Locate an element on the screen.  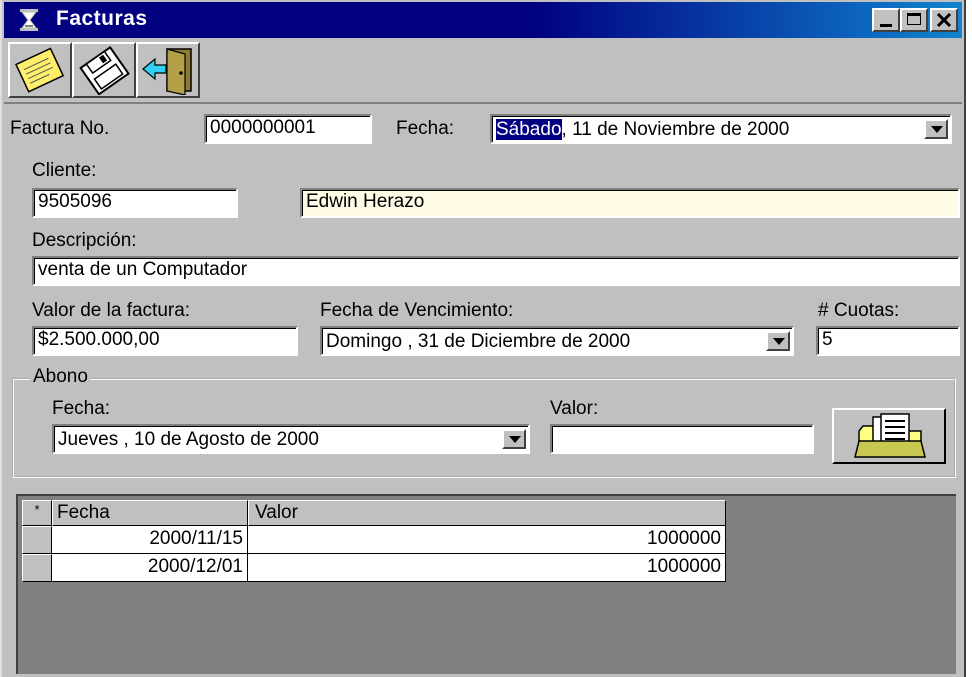
exit-button is located at coordinates (168, 70).